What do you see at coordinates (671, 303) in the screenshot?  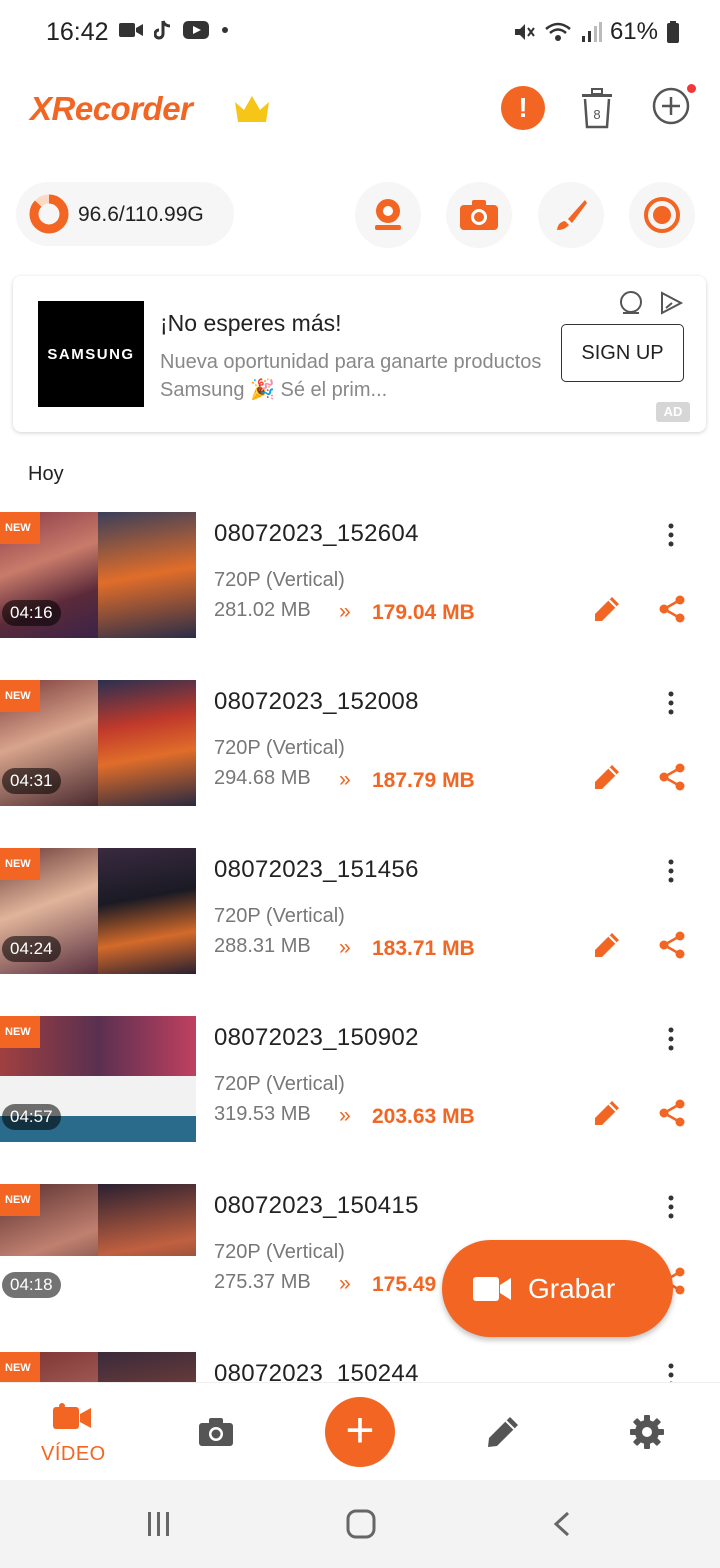 I see `ad-play-icon` at bounding box center [671, 303].